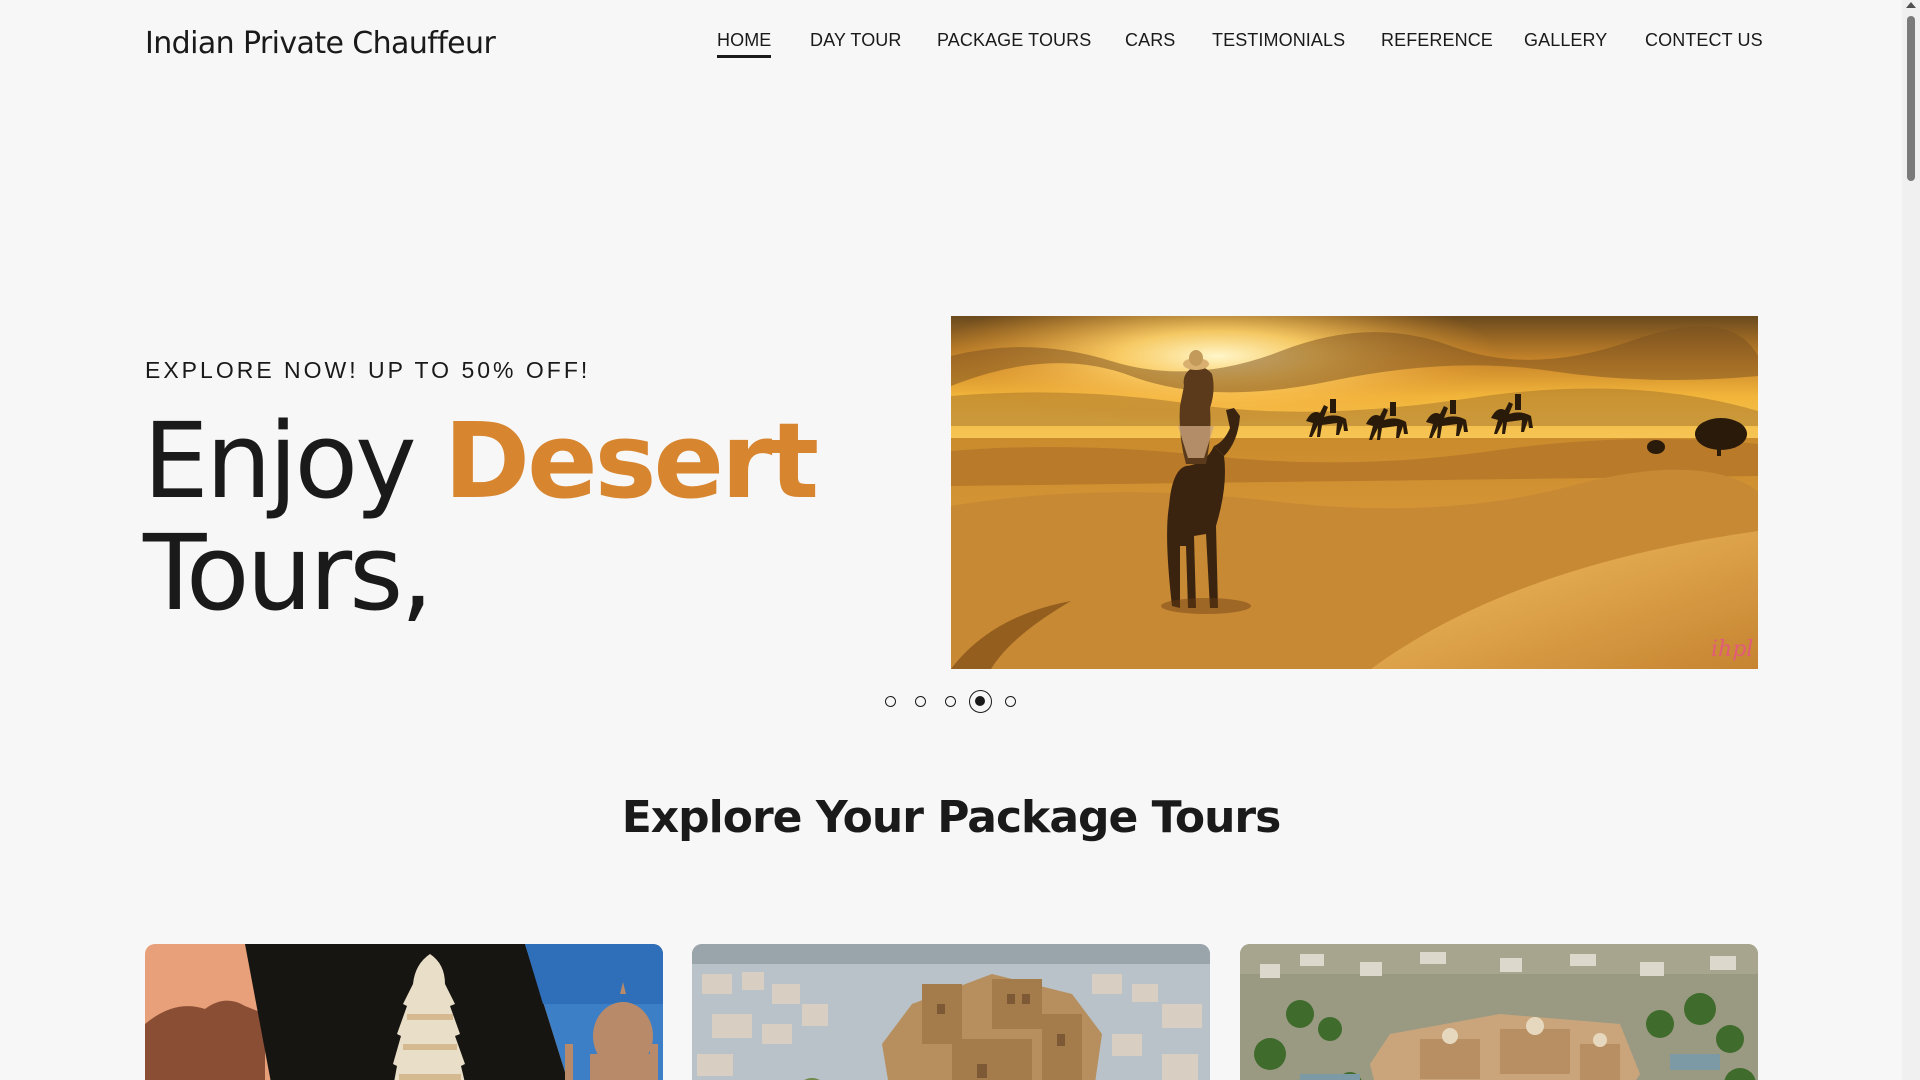  I want to click on package-card-3-image, so click(1499, 1012).